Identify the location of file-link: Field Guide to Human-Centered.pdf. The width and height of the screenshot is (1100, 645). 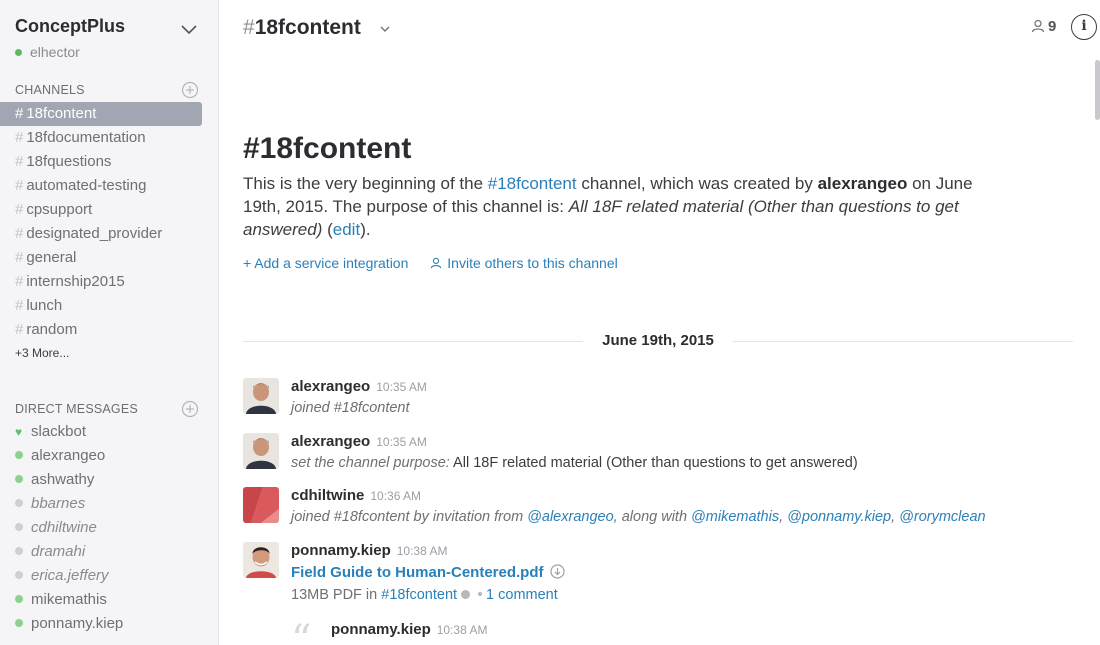
(428, 572).